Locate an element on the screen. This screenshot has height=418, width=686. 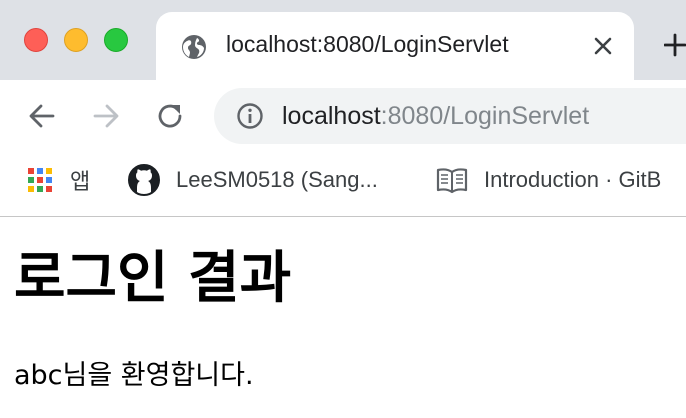
url-text: localhost:8080/LoginServlet is located at coordinates (435, 116).